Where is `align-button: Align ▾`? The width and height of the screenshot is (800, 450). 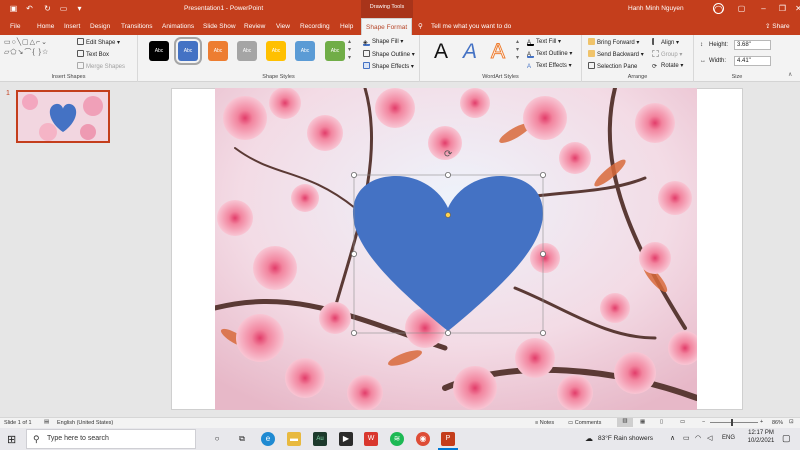 align-button: Align ▾ is located at coordinates (665, 42).